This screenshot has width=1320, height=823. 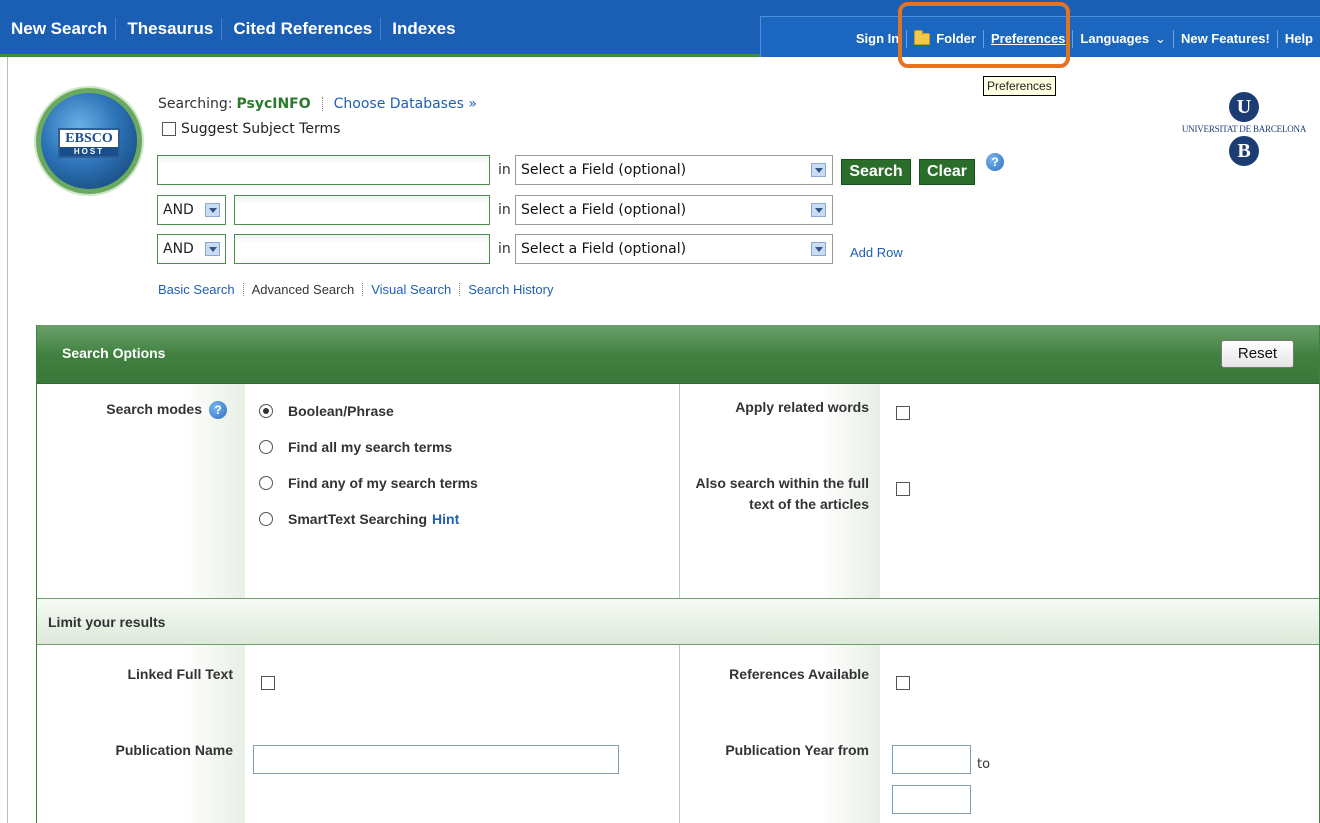 I want to click on basic-search-link: Basic Search, so click(x=196, y=289).